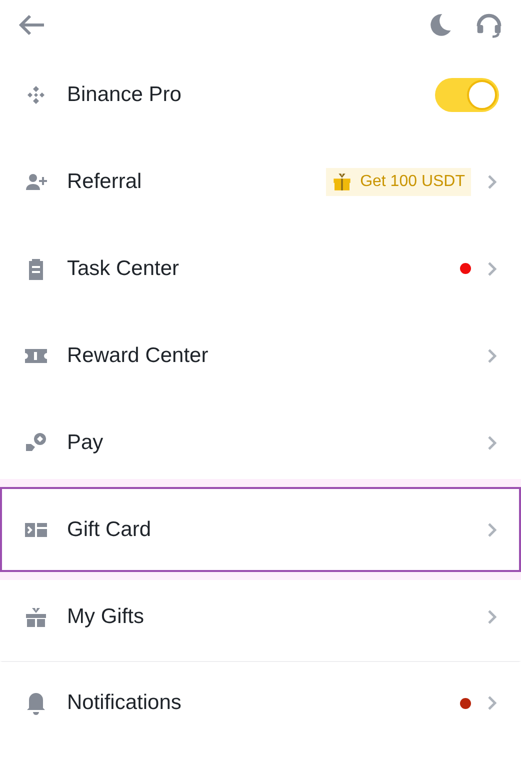  Describe the element at coordinates (260, 616) in the screenshot. I see `menu-item: My Gifts` at that location.